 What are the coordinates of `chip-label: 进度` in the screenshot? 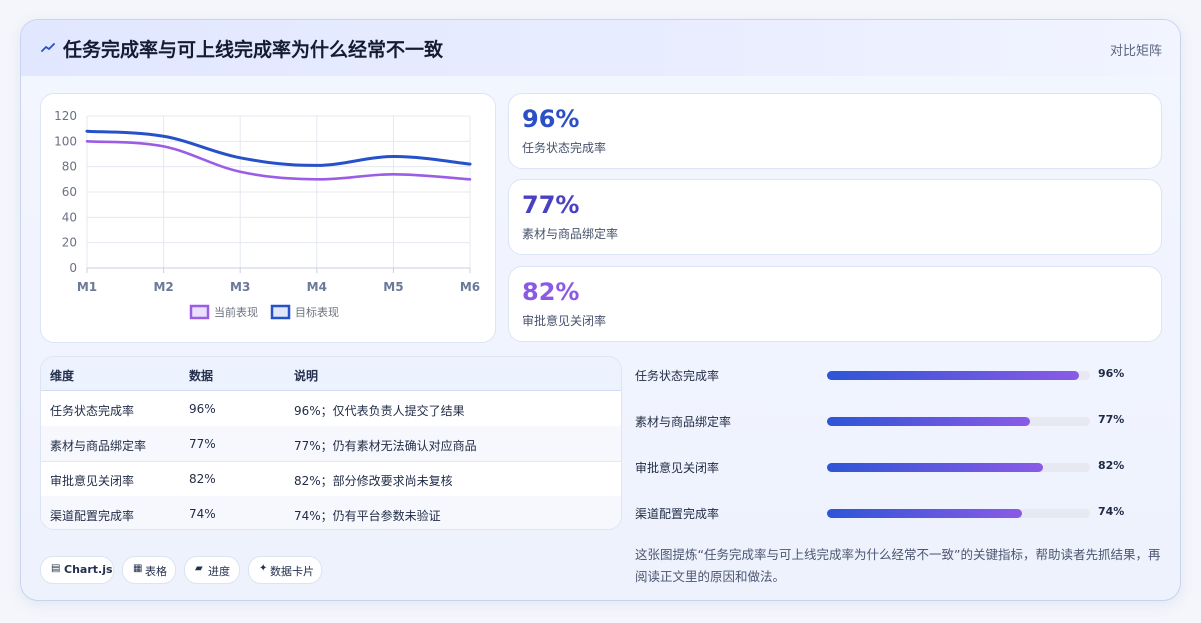 It's located at (219, 571).